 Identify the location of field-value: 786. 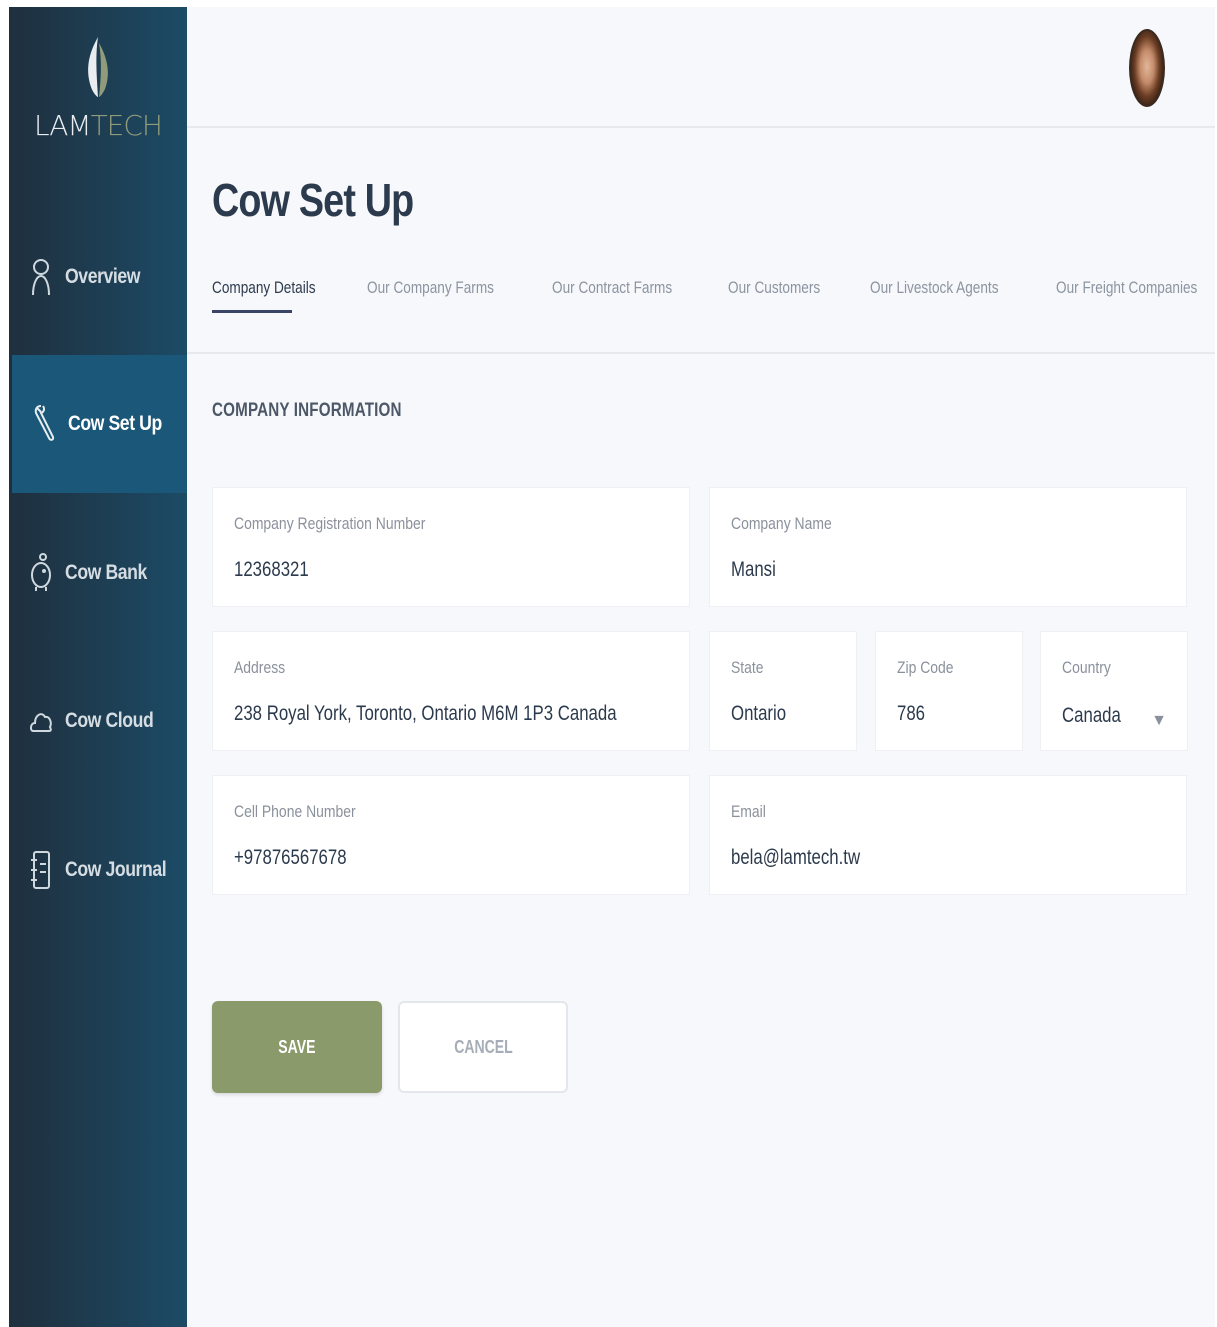
(911, 713).